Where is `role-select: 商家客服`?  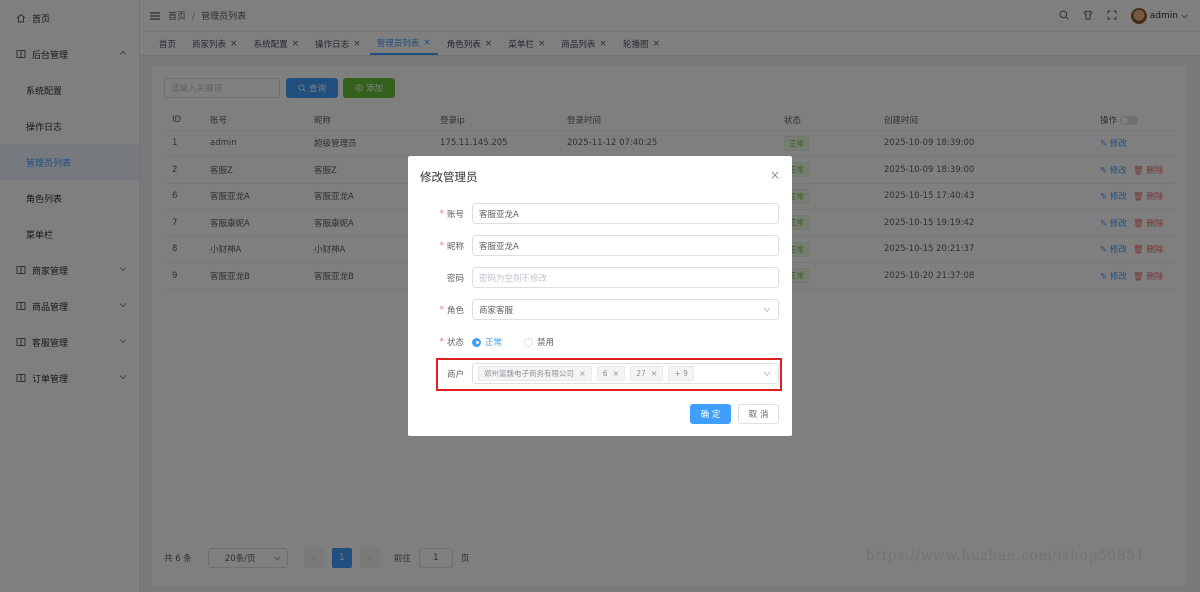 role-select: 商家客服 is located at coordinates (625, 309).